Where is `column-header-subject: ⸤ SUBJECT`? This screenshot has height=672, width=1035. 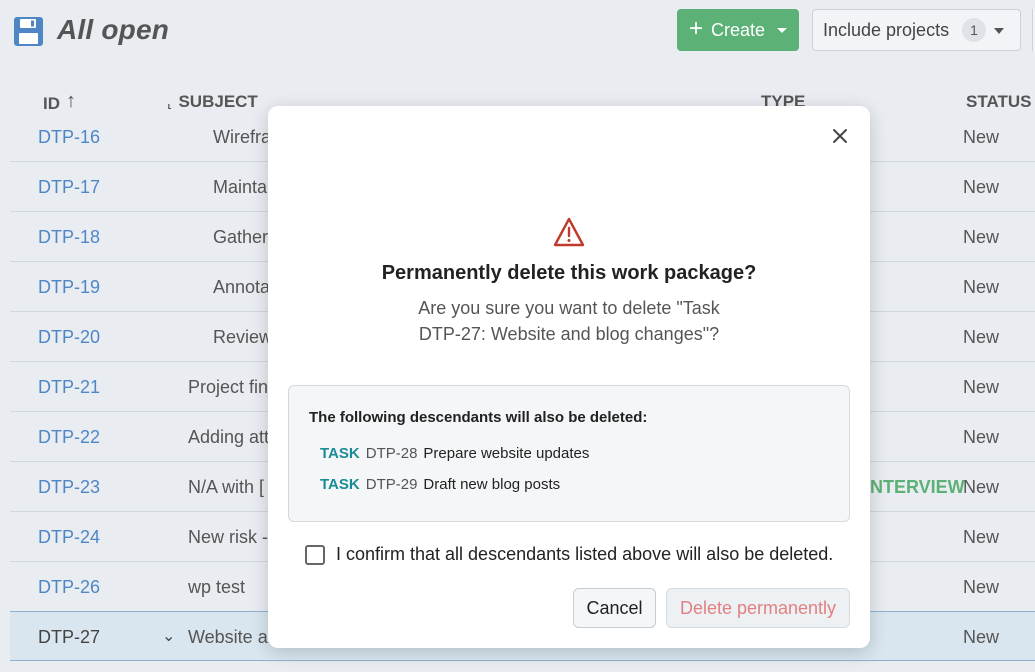
column-header-subject: ⸤ SUBJECT is located at coordinates (212, 102).